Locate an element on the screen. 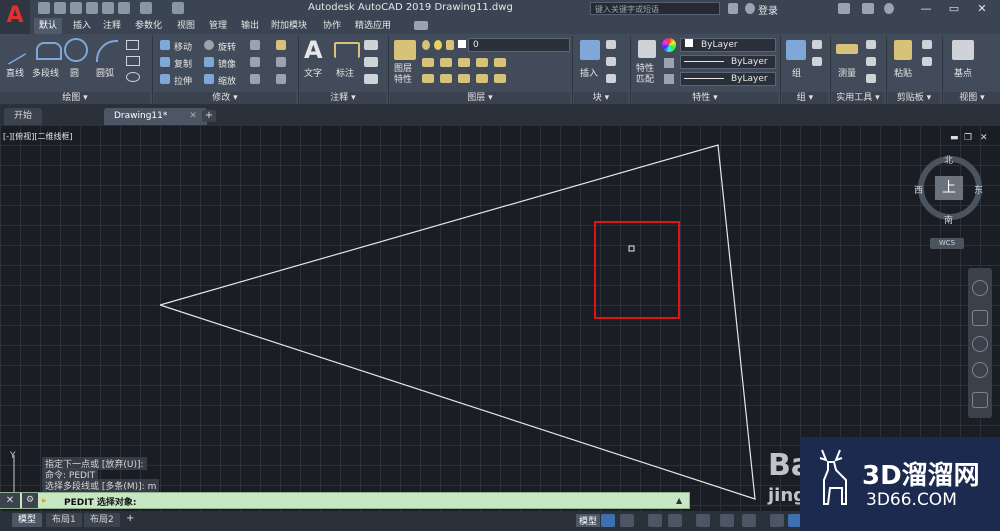 This screenshot has height=531, width=1000. tab-parametric: 参数化 is located at coordinates (148, 26).